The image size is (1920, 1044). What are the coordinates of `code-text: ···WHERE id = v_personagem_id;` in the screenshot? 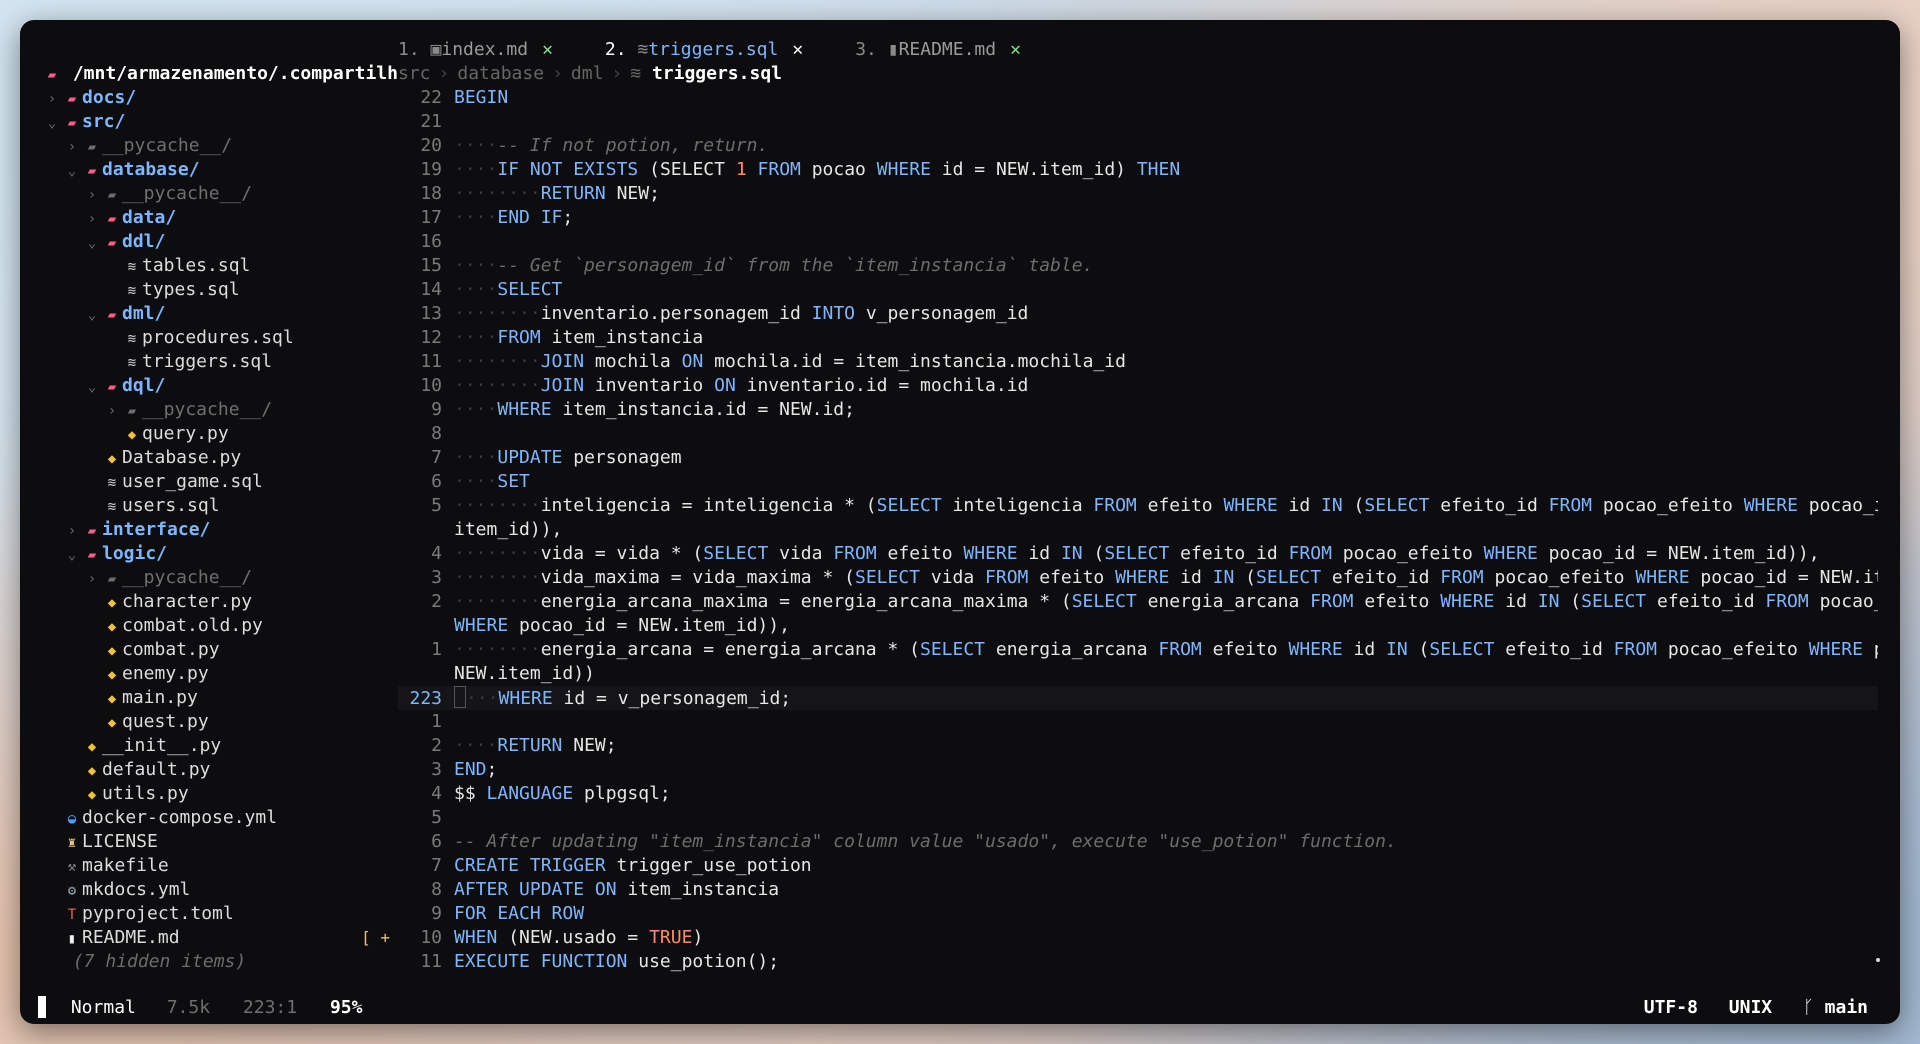 It's located at (622, 697).